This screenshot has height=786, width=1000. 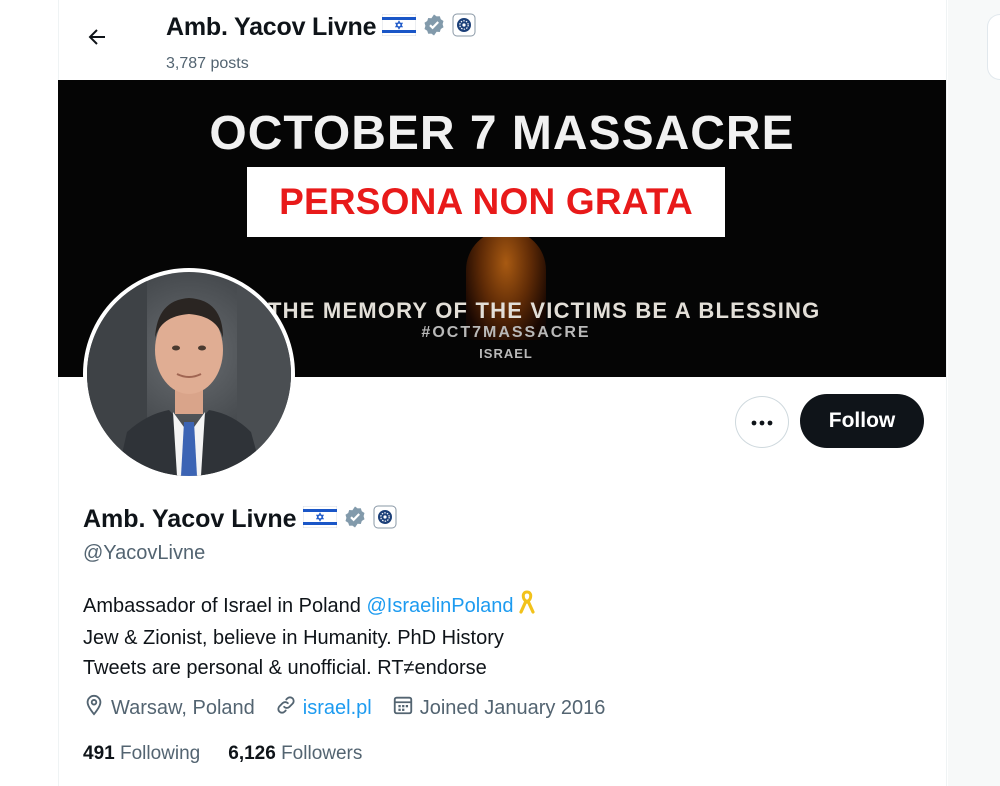 I want to click on location-text: Warsaw, Poland, so click(x=183, y=707).